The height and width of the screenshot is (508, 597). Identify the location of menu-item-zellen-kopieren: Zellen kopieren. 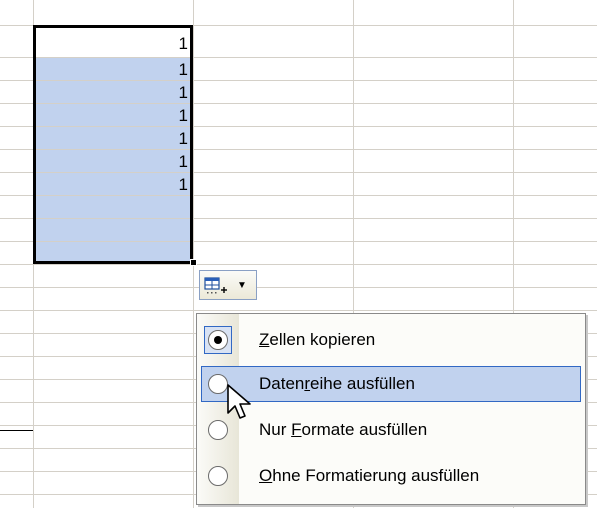
(391, 340).